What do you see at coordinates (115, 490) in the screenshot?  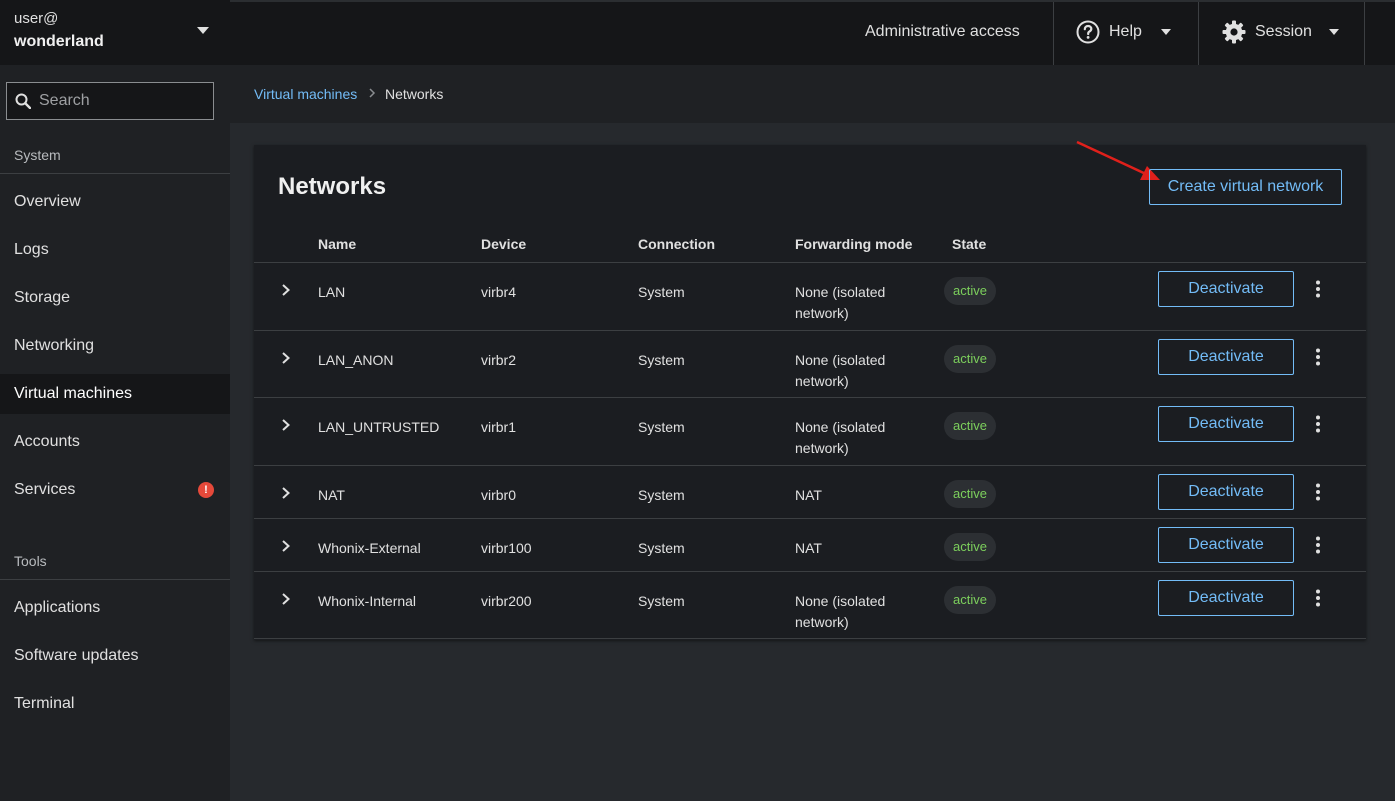 I see `sidebar-item-services: Services !` at bounding box center [115, 490].